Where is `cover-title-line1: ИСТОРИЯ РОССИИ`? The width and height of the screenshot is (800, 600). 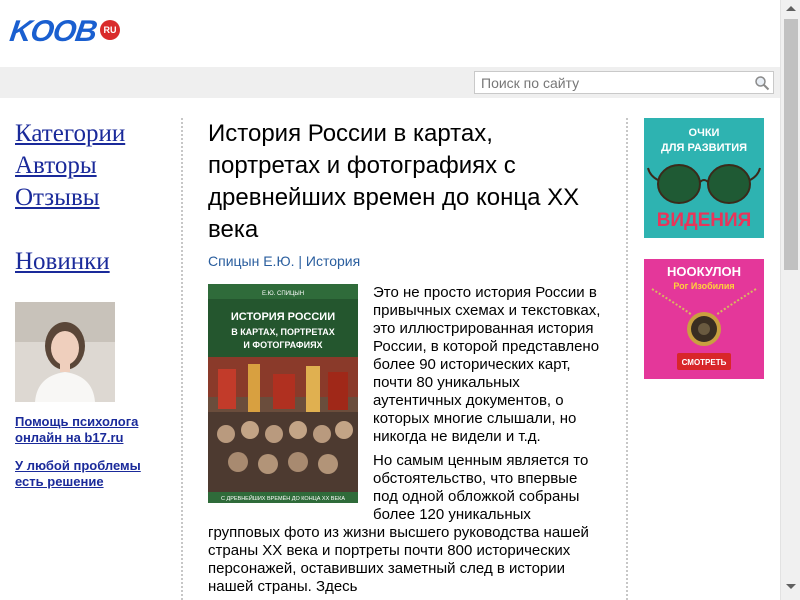
cover-title-line1: ИСТОРИЯ РОССИИ is located at coordinates (283, 317).